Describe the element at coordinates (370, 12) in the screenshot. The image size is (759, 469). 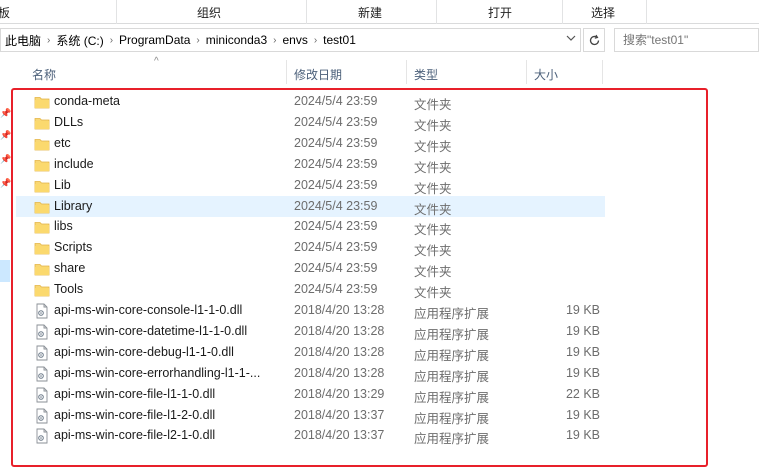
I see `ribbon-group-new: 新建` at that location.